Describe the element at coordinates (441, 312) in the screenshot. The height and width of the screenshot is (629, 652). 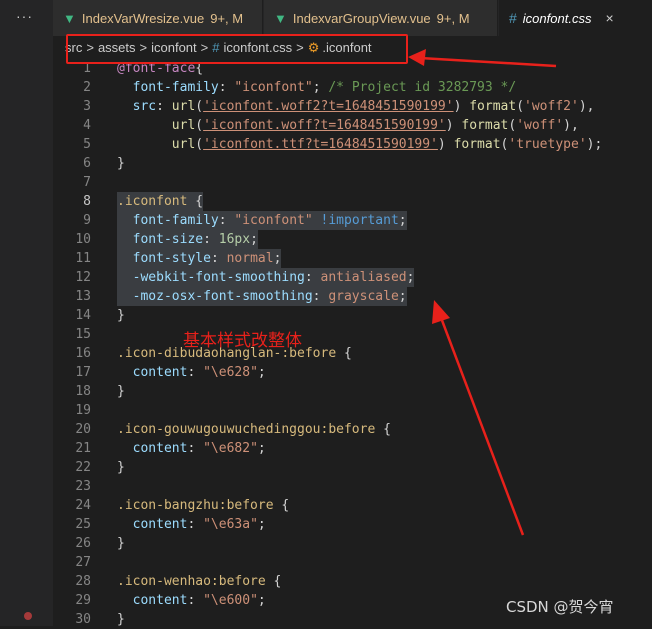
I see `arrowhead-selection-icon` at that location.